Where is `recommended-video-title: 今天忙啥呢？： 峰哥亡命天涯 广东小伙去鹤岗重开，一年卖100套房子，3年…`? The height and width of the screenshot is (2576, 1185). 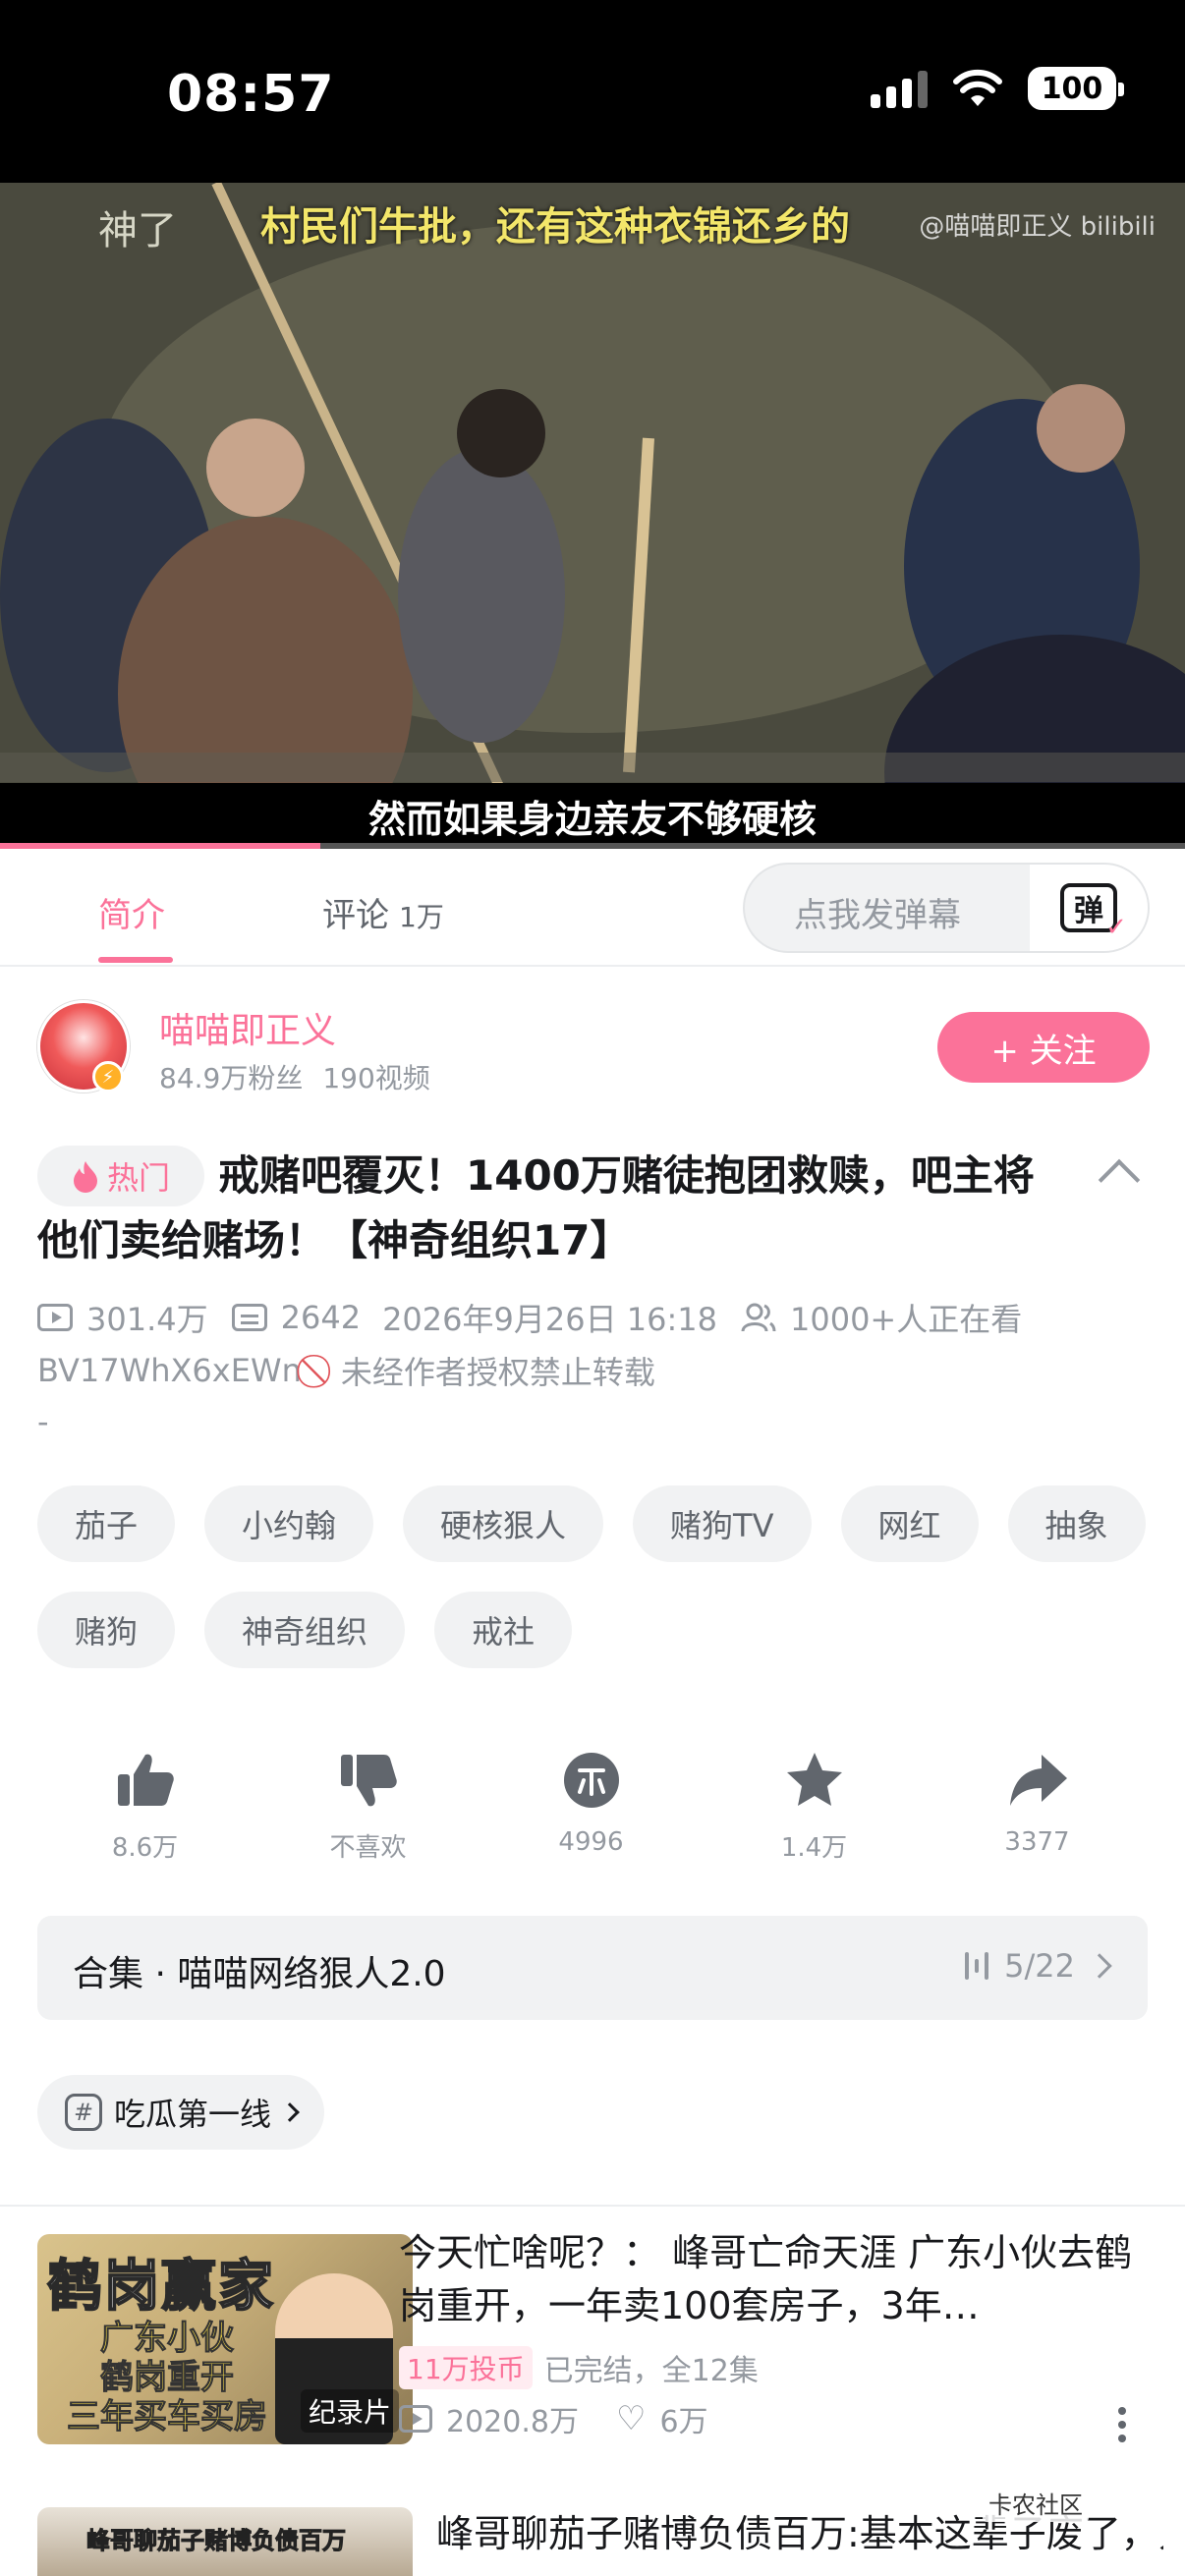 recommended-video-title: 今天忙啥呢？： 峰哥亡命天涯 广东小伙去鹤岗重开，一年卖100套房子，3年… is located at coordinates (778, 2279).